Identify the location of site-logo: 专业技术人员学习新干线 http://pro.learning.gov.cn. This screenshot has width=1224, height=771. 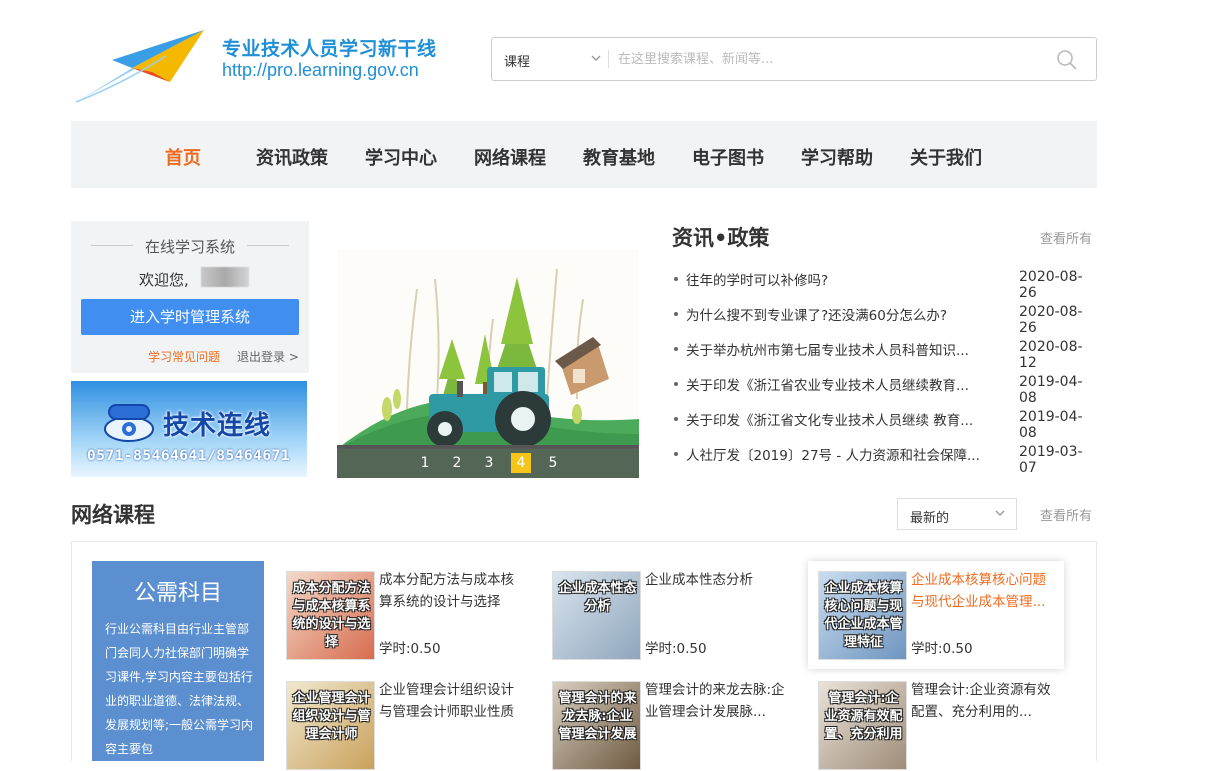
(267, 65).